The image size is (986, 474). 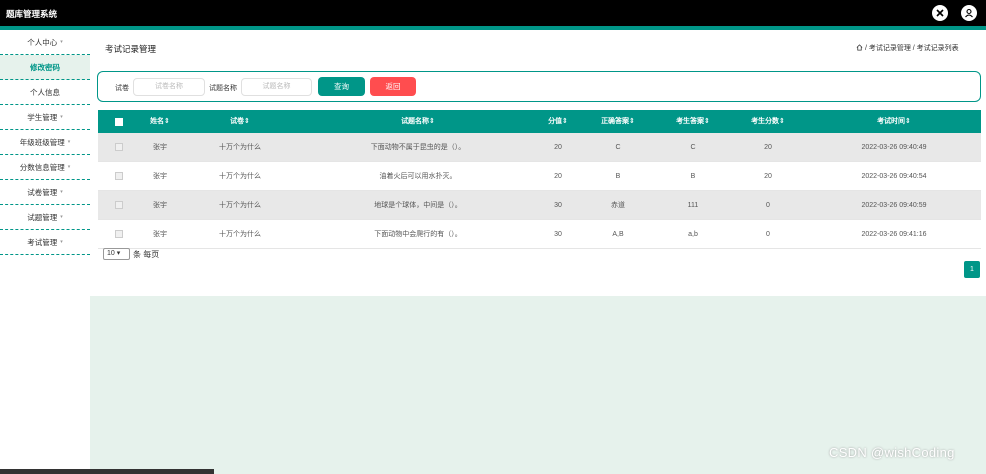 What do you see at coordinates (972, 269) in the screenshot?
I see `page-button-current: 1` at bounding box center [972, 269].